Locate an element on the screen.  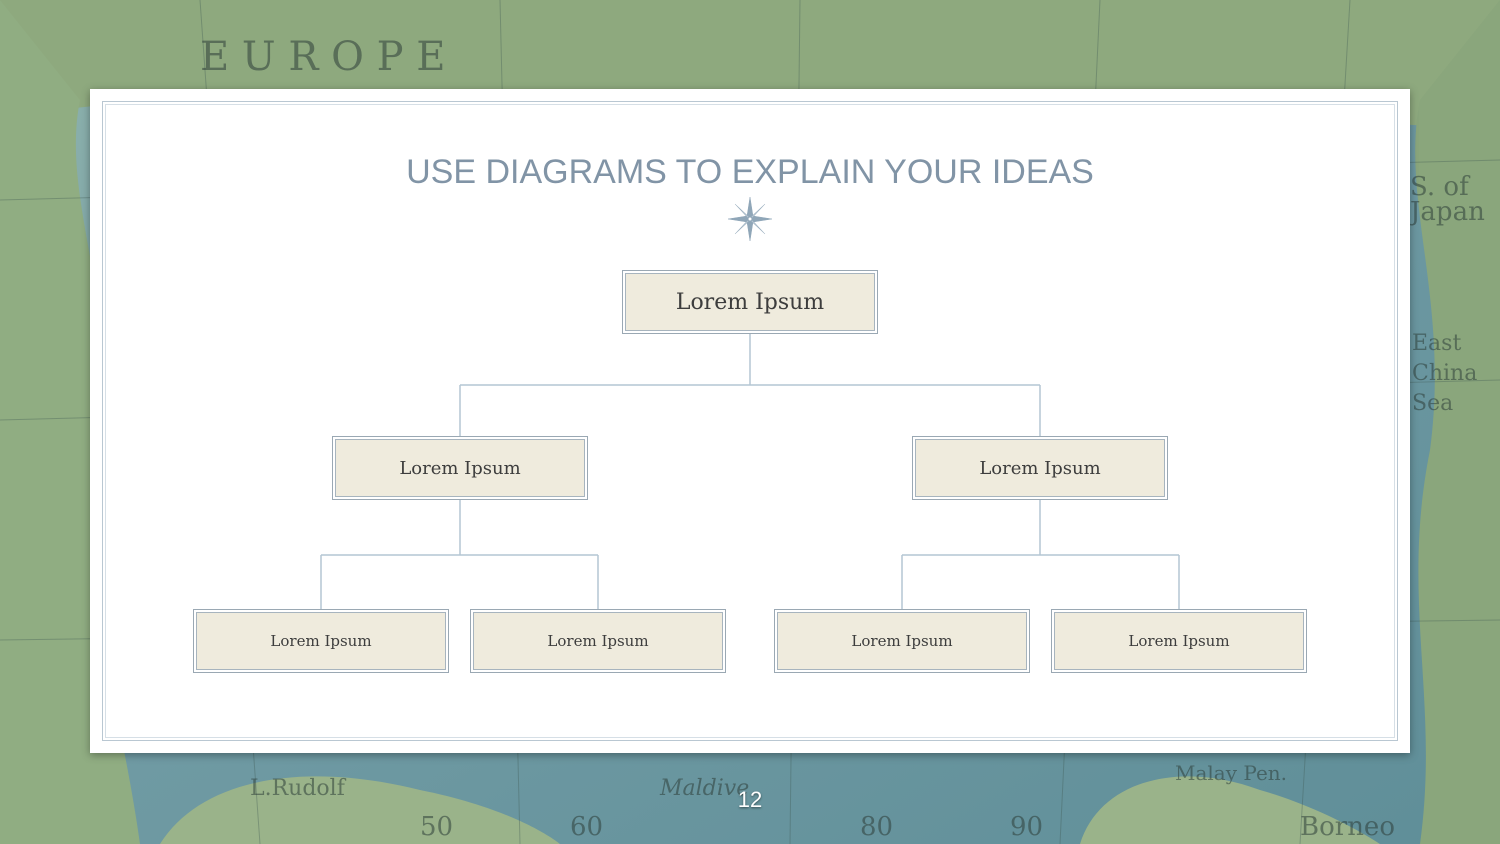
diagram-node-level2-left: Lorem Ipsum is located at coordinates (460, 468).